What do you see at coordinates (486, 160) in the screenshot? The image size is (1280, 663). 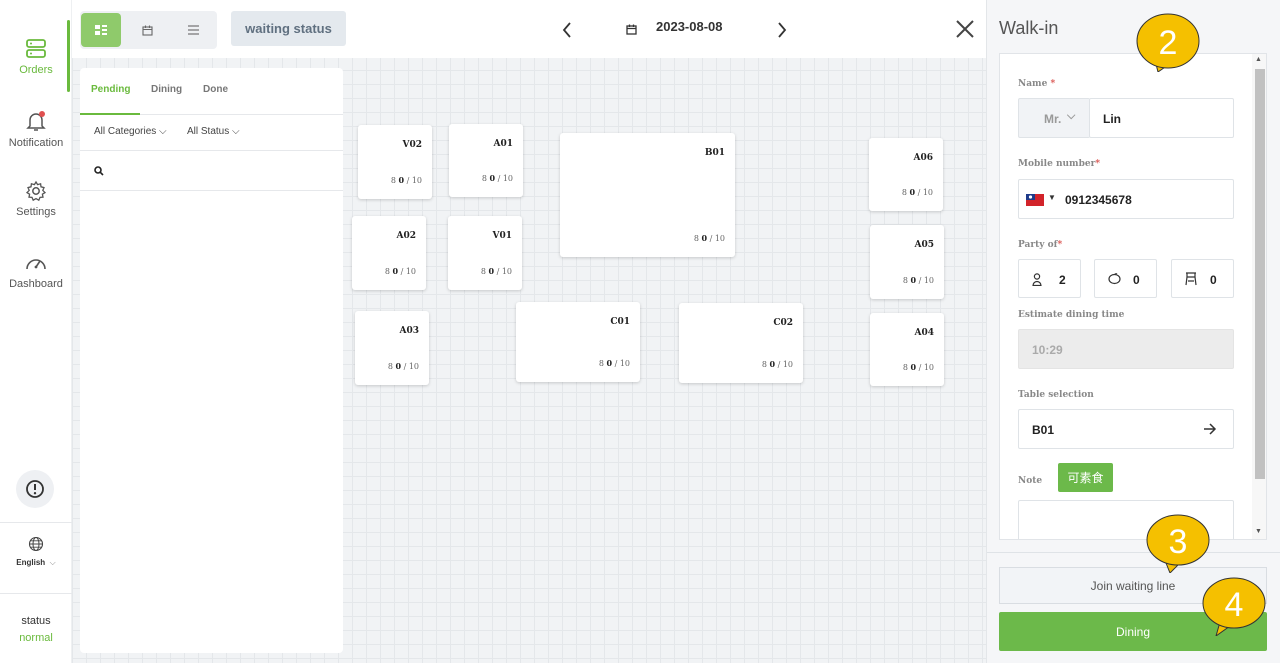 I see `table-card-a01: A01 8 0 / 10` at bounding box center [486, 160].